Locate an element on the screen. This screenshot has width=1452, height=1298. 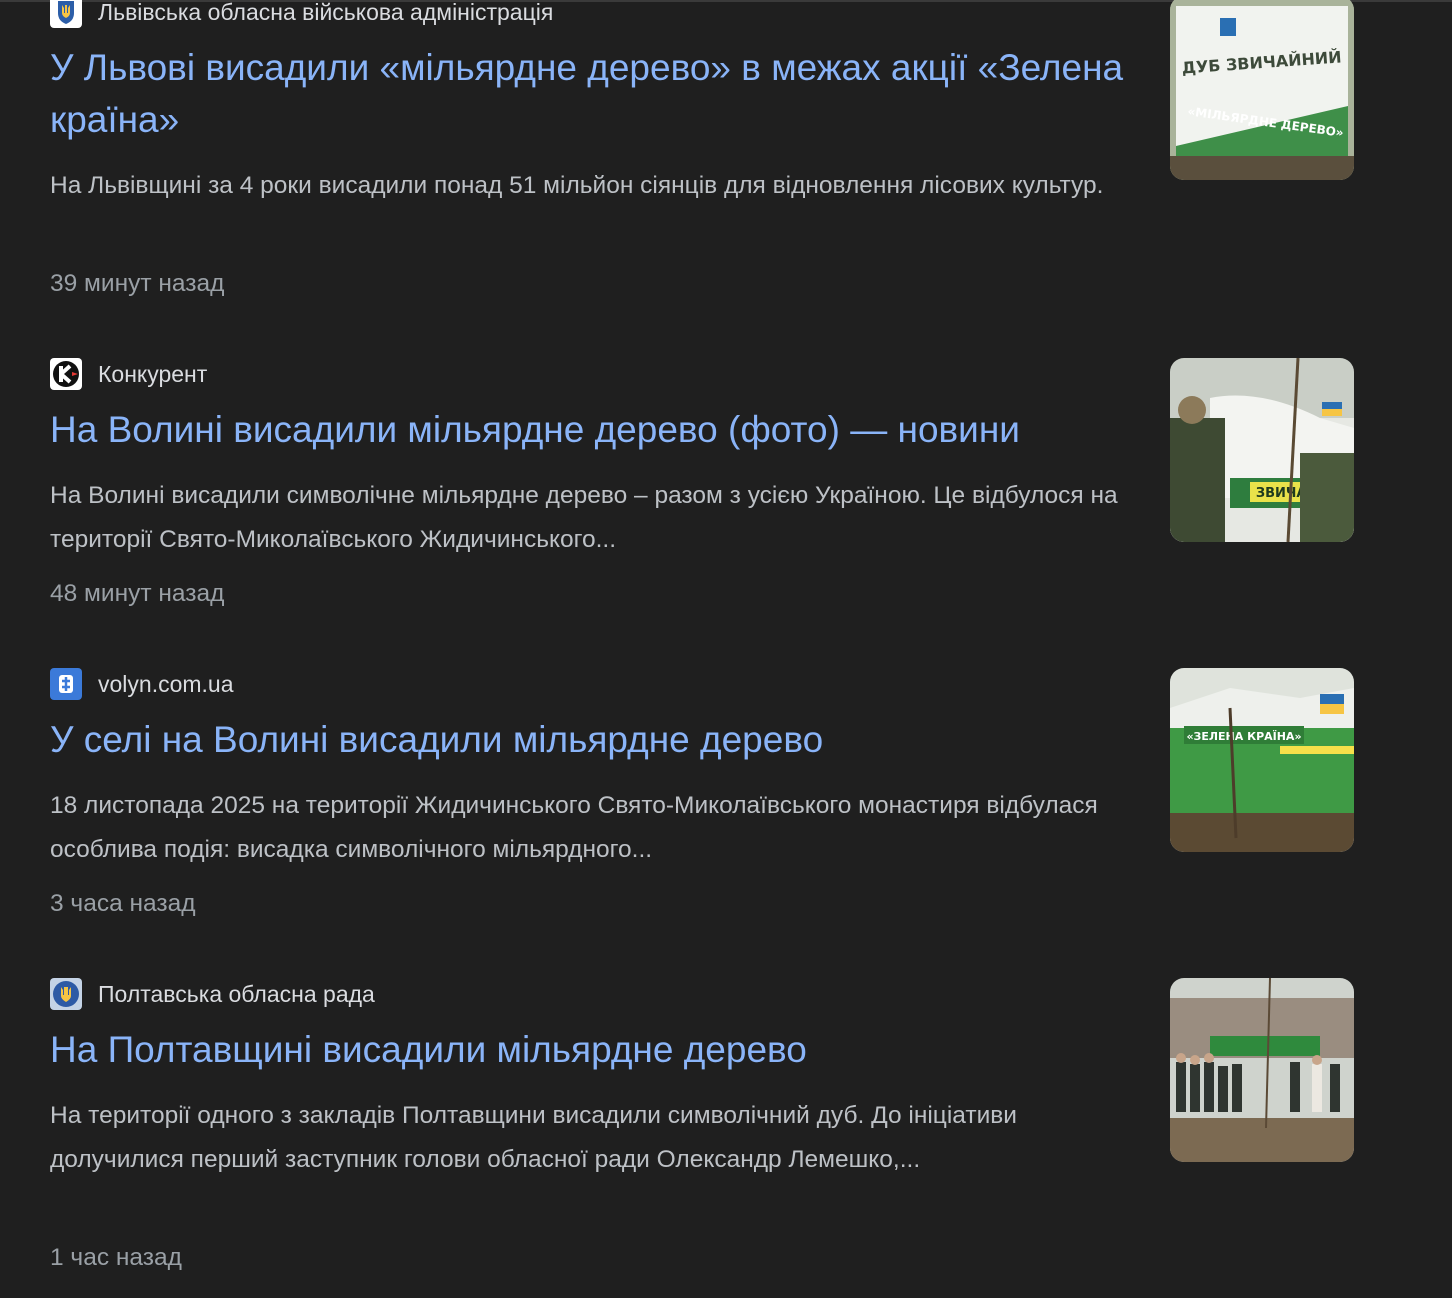
source-row: volyn.com.ua is located at coordinates (142, 684).